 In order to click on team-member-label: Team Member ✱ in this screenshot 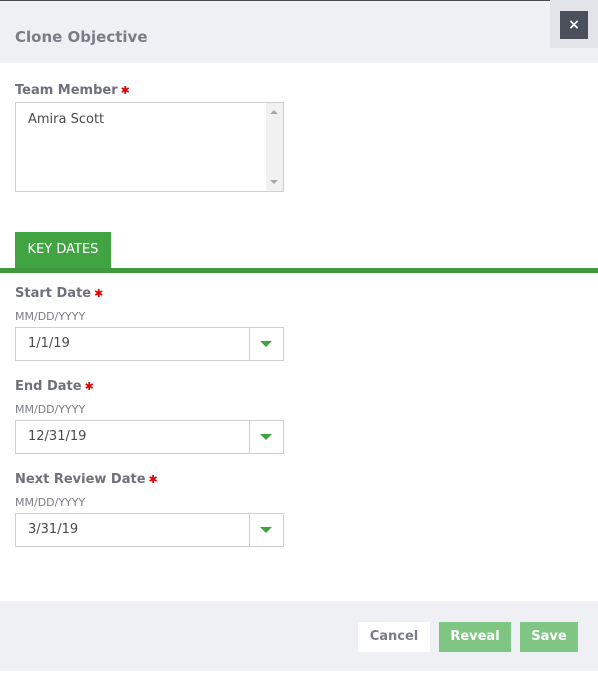, I will do `click(72, 90)`.